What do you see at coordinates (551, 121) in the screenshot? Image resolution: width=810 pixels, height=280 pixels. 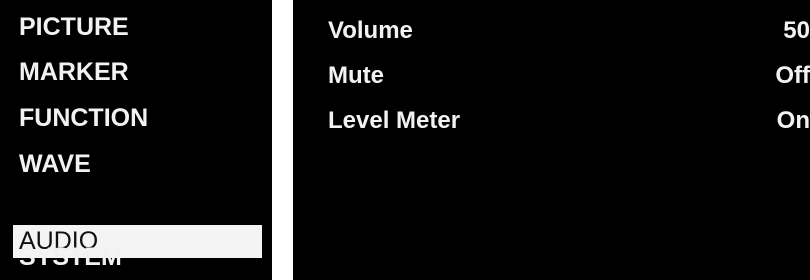 I see `setting-row-level-meter: Level Meter On` at bounding box center [551, 121].